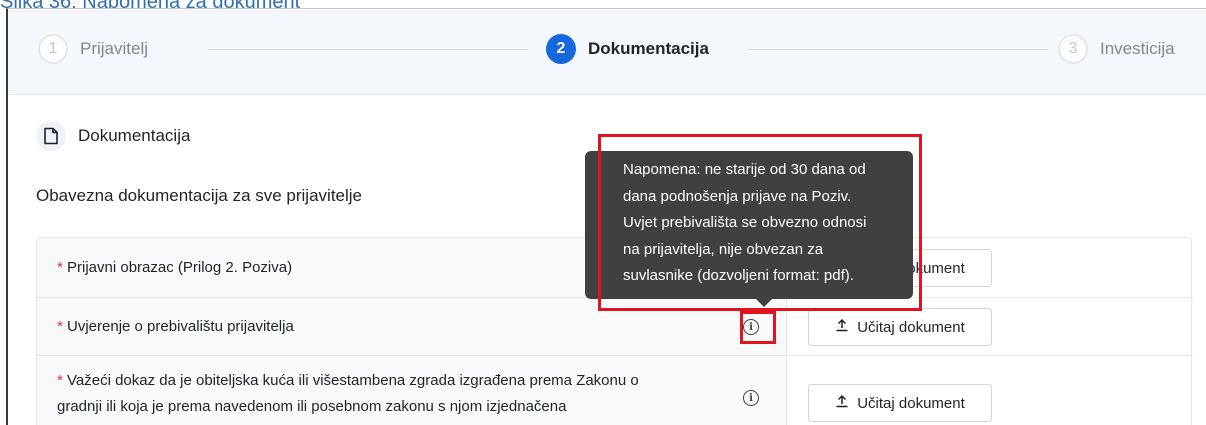  I want to click on step-number: 3, so click(1073, 49).